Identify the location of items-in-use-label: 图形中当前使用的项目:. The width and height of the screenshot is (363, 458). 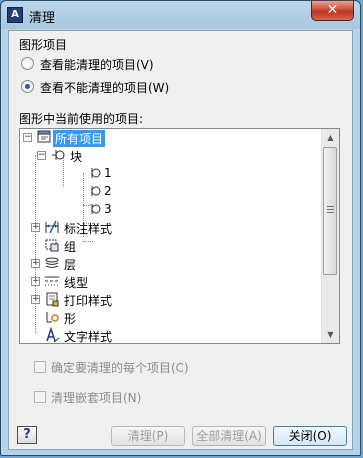
(81, 119).